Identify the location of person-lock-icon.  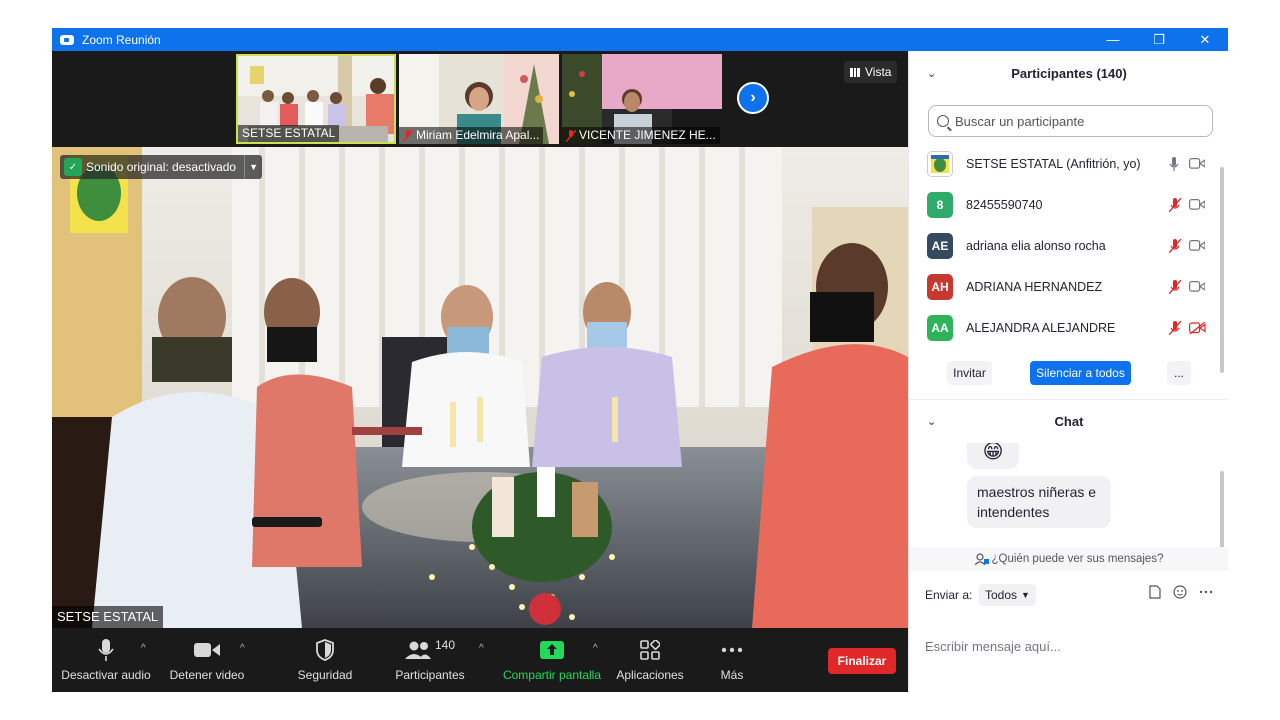
(981, 559).